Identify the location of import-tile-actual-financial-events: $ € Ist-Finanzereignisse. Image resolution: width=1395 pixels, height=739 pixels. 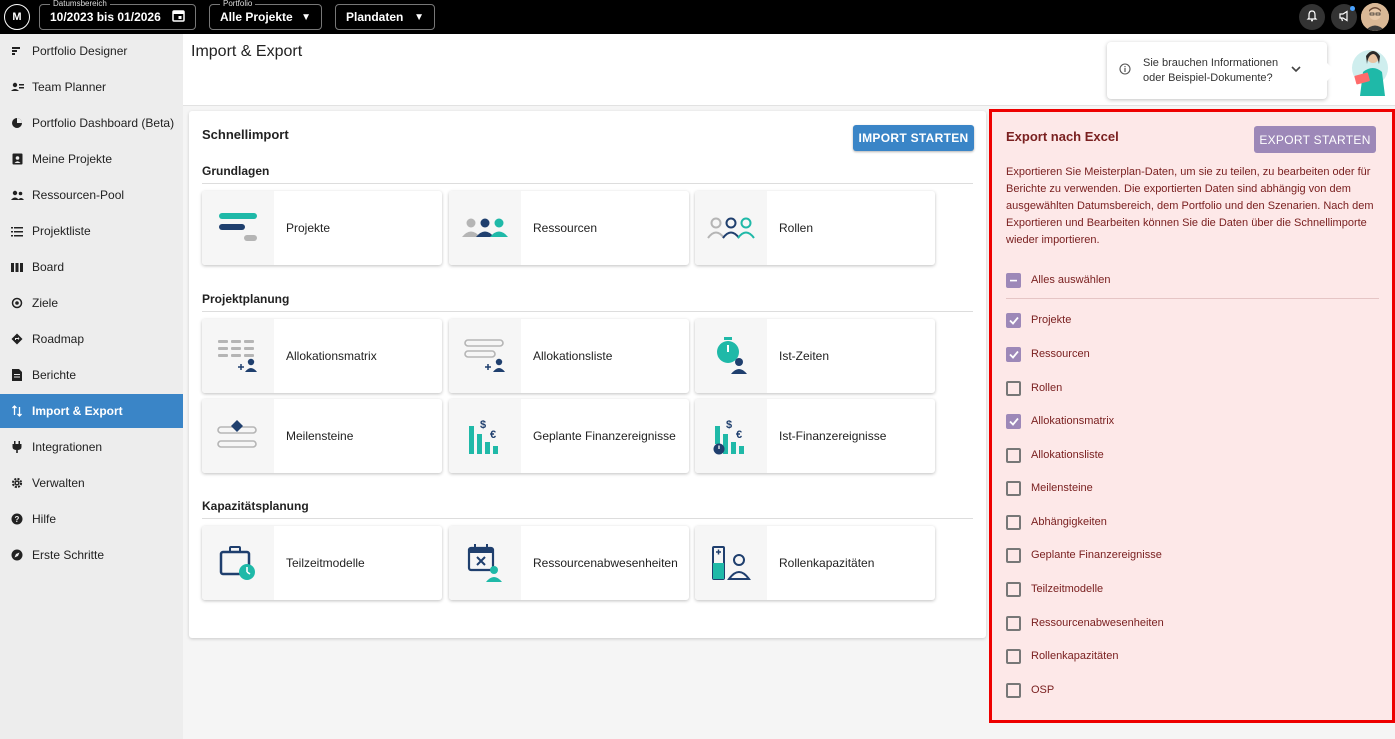
(815, 436).